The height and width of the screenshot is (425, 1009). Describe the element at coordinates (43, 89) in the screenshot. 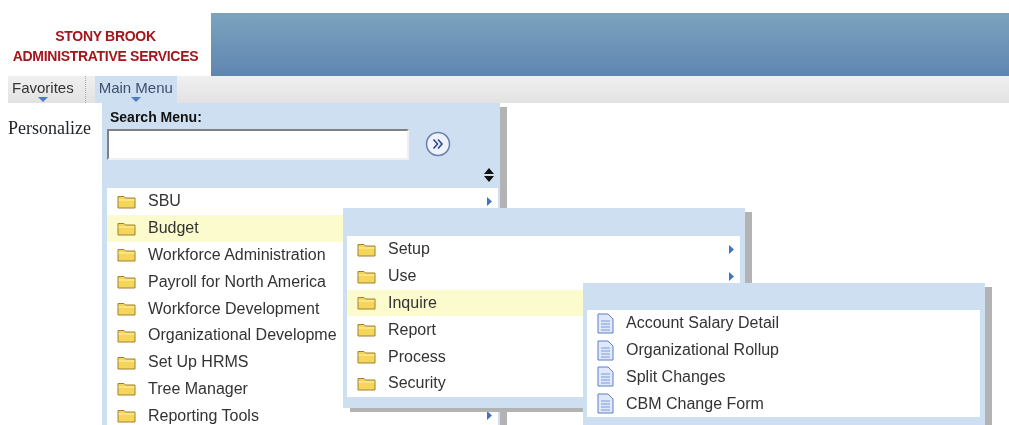

I see `menu-tab: Favorites` at that location.